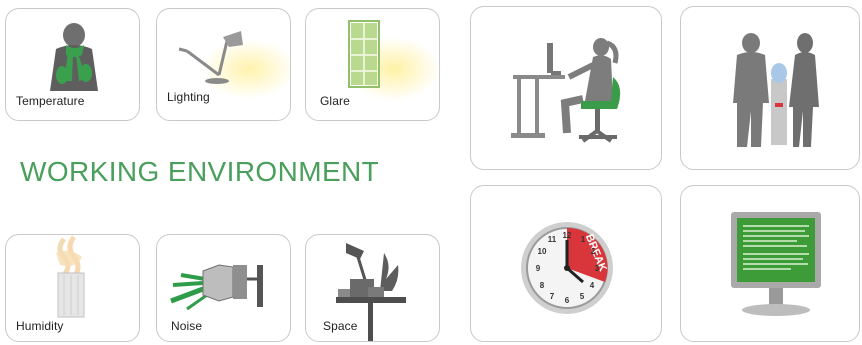  What do you see at coordinates (567, 235) in the screenshot?
I see `clock-numeral: 12` at bounding box center [567, 235].